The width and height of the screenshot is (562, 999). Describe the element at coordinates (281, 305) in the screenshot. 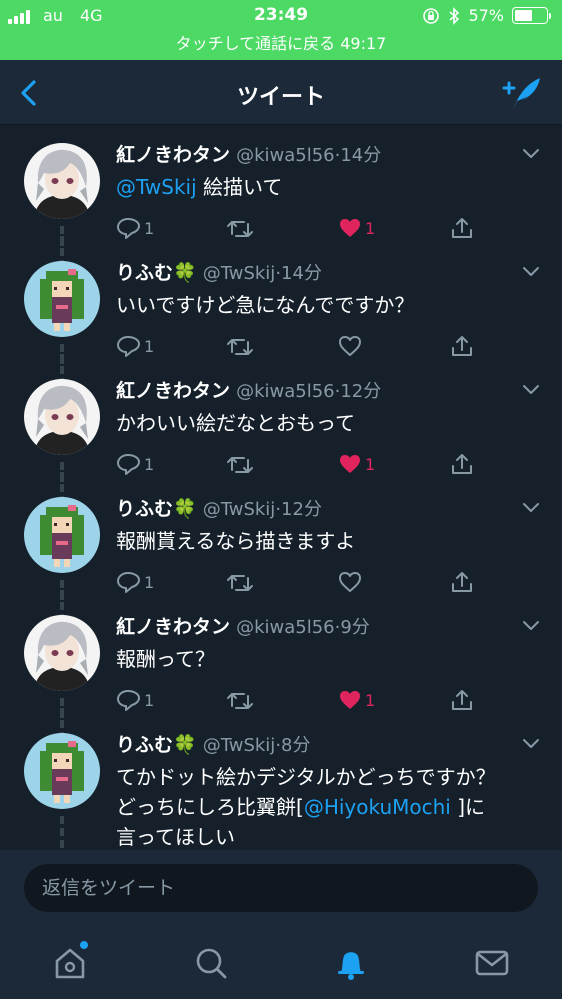

I see `tweet: りふむ🍀 @TwSkij·14分 いいですけど急になんでですか？ 1` at that location.